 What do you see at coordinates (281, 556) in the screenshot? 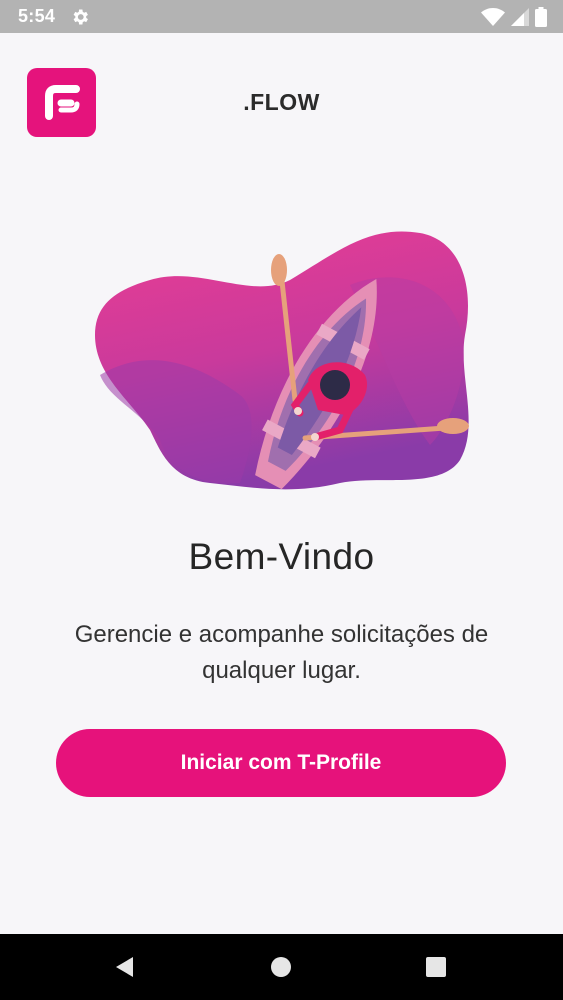
I see `welcome-title: Bem-Vindo` at bounding box center [281, 556].